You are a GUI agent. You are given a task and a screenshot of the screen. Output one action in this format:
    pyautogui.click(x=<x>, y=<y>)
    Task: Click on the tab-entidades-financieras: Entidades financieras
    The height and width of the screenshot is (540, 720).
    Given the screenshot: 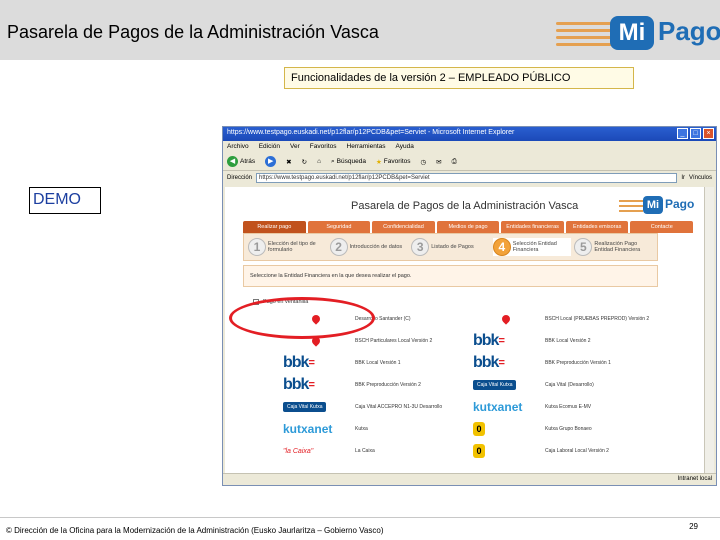 What is the action you would take?
    pyautogui.click(x=532, y=227)
    